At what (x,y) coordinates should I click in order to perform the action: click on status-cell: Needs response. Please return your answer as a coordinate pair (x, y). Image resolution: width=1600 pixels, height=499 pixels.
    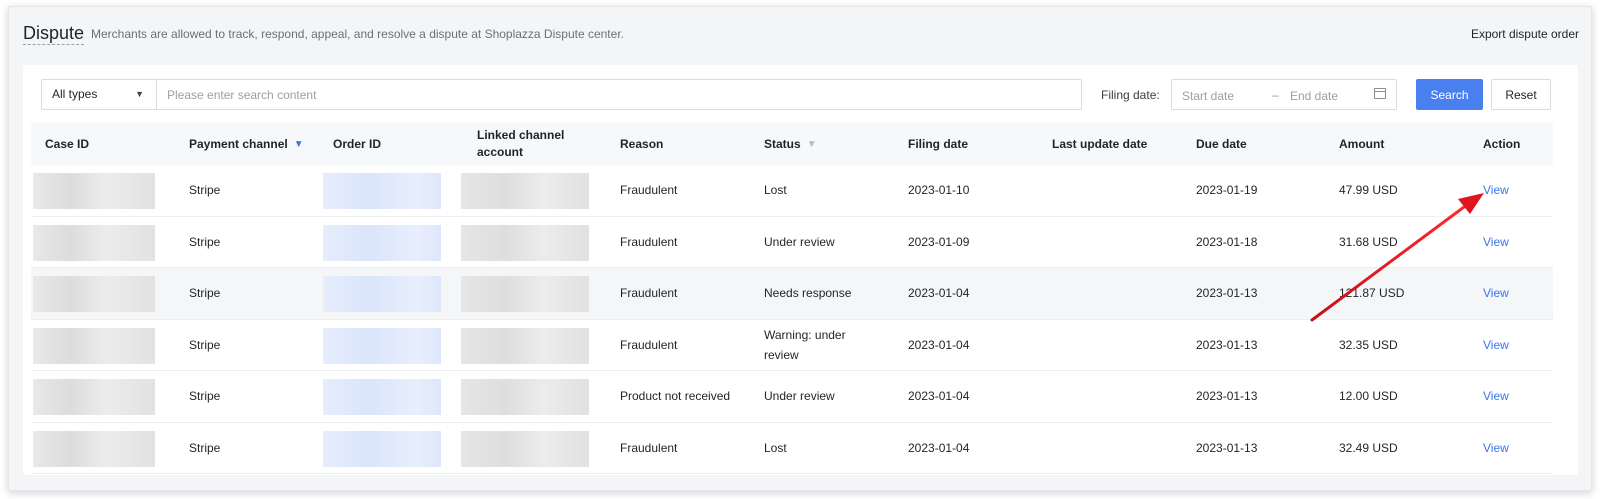
    Looking at the image, I should click on (808, 293).